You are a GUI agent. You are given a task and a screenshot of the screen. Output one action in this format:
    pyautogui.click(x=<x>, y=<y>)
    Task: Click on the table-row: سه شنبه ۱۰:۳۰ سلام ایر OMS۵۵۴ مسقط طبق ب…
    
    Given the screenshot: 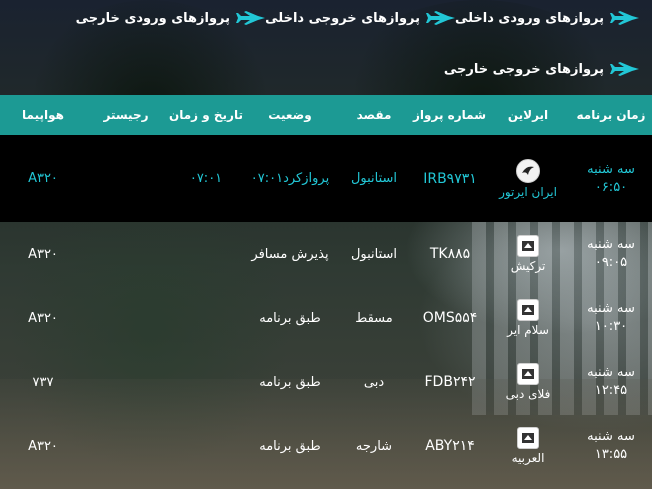 What is the action you would take?
    pyautogui.click(x=326, y=318)
    